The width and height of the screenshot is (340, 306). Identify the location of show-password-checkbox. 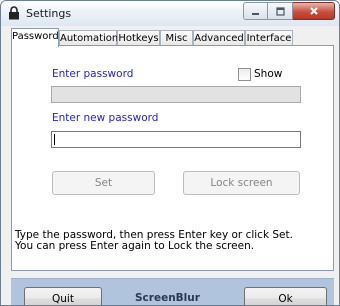
(244, 74).